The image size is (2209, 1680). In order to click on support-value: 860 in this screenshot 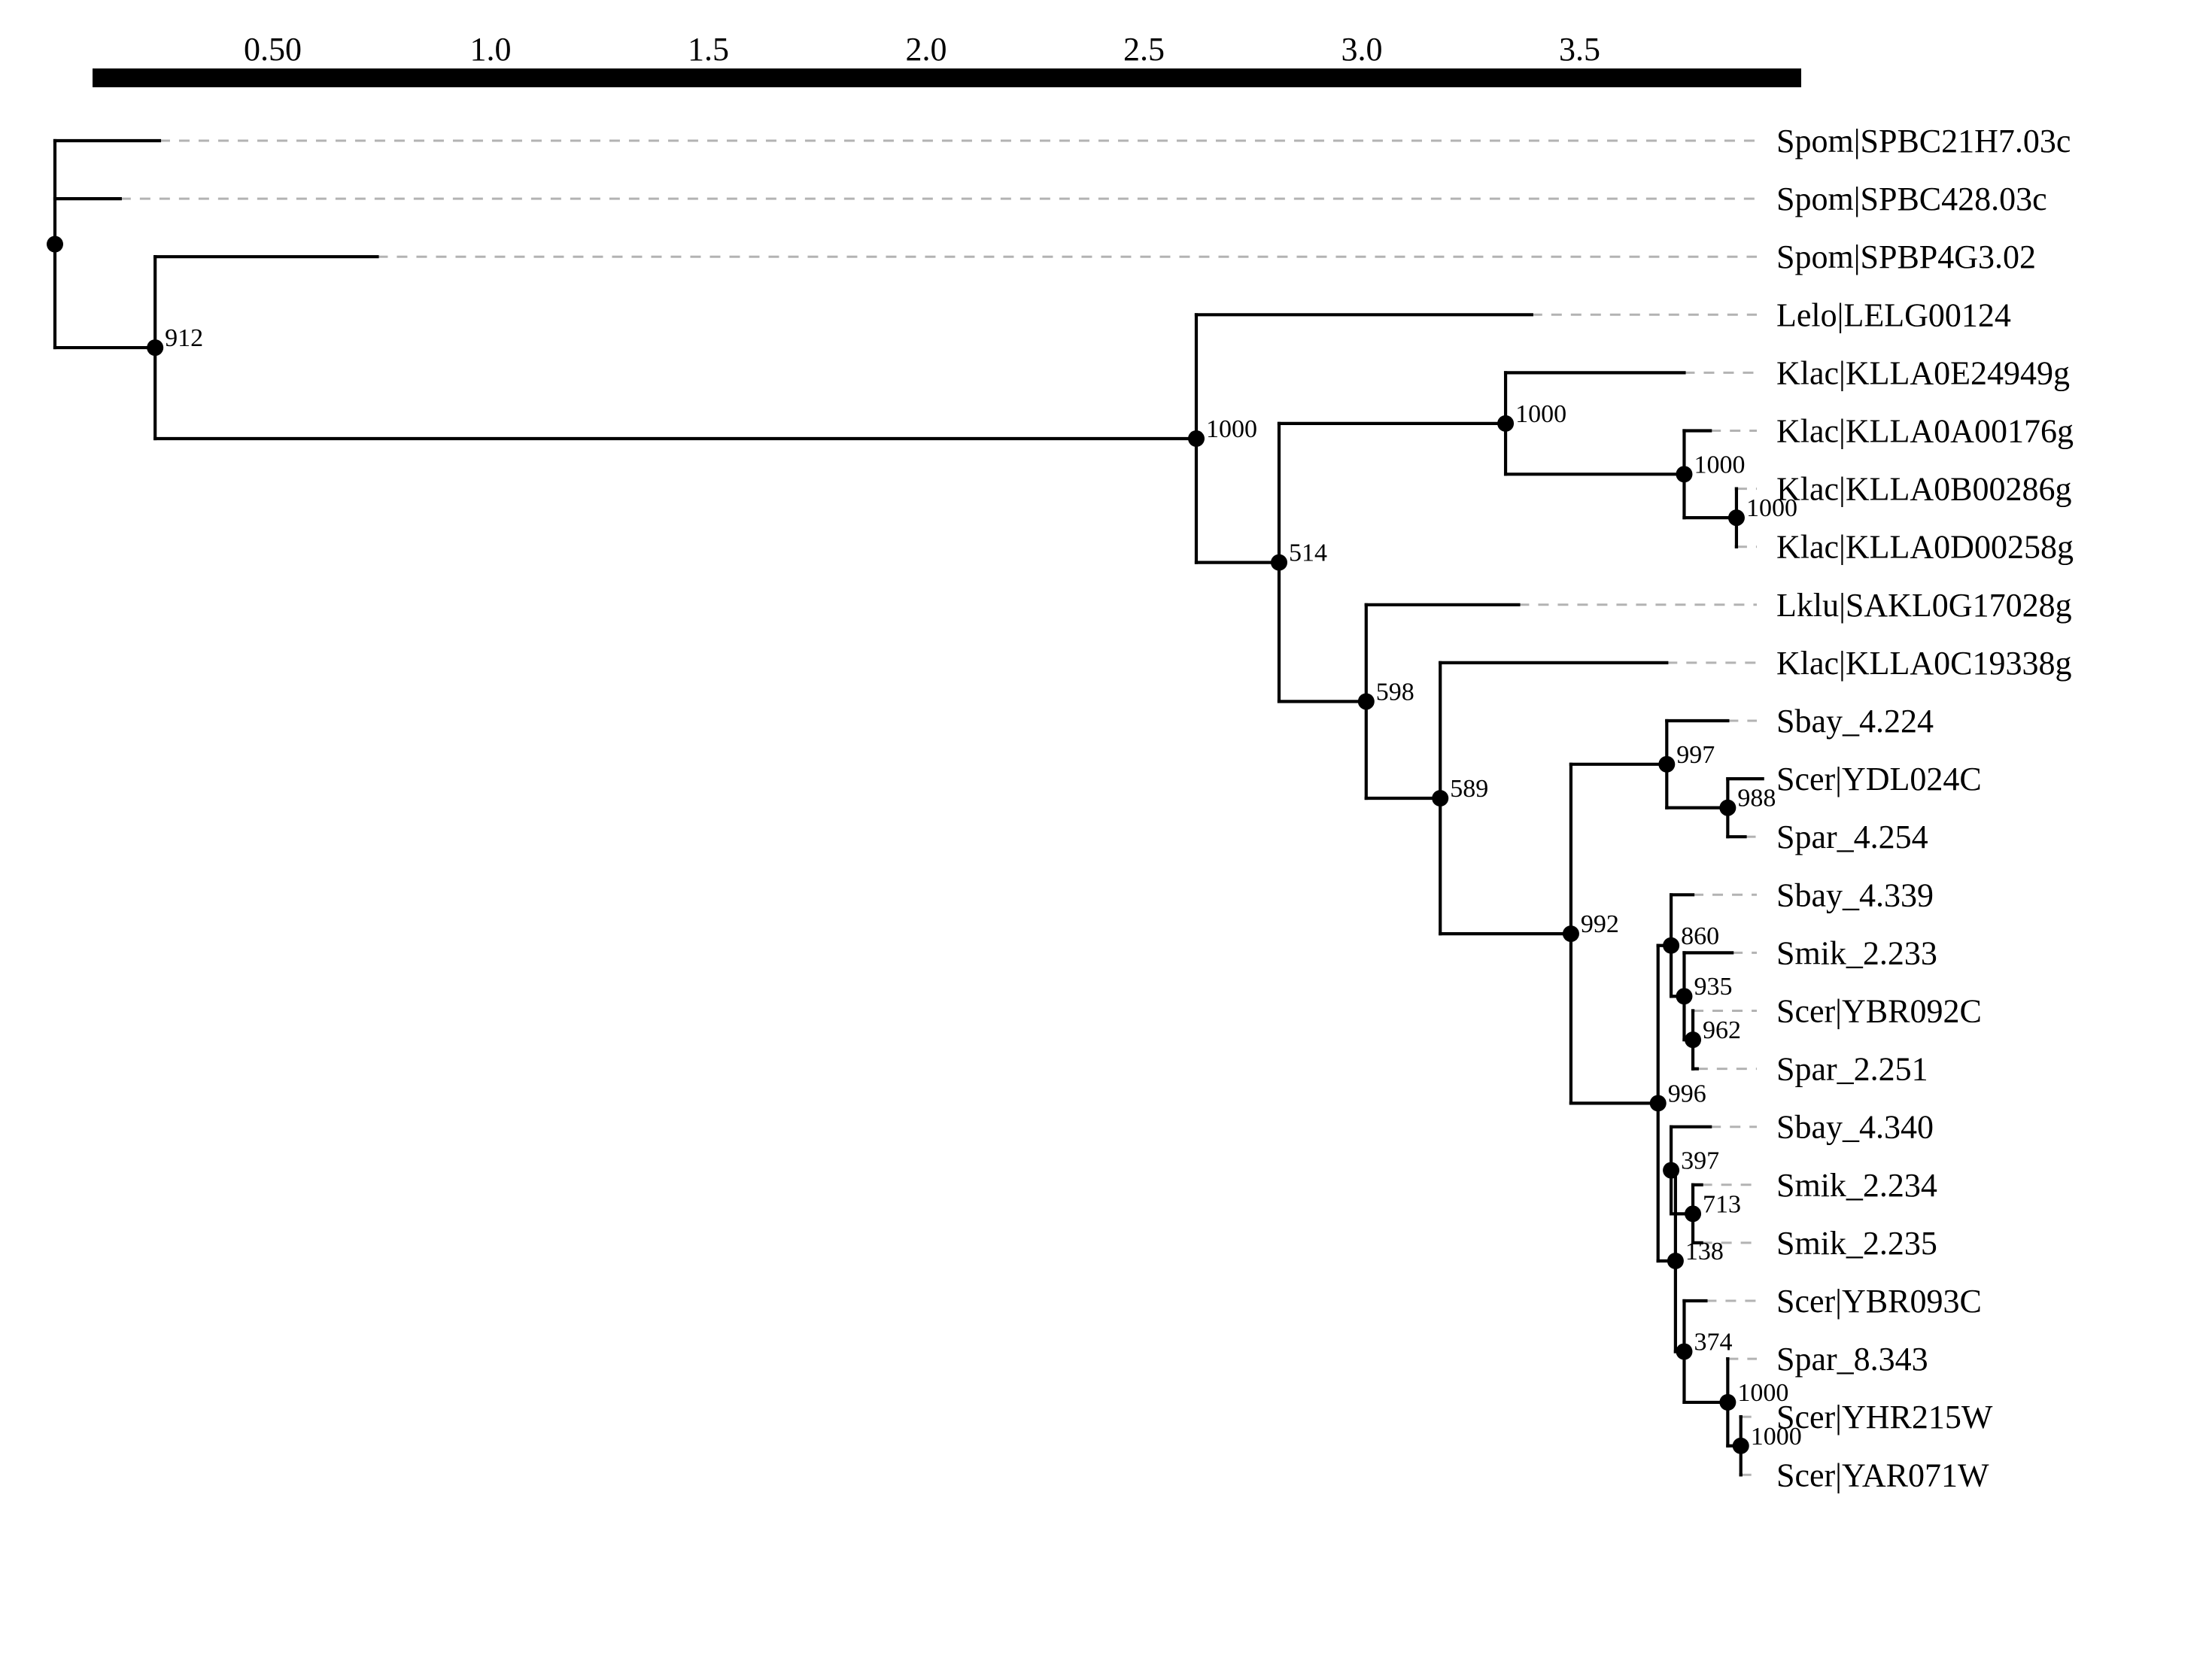, I will do `click(1700, 936)`.